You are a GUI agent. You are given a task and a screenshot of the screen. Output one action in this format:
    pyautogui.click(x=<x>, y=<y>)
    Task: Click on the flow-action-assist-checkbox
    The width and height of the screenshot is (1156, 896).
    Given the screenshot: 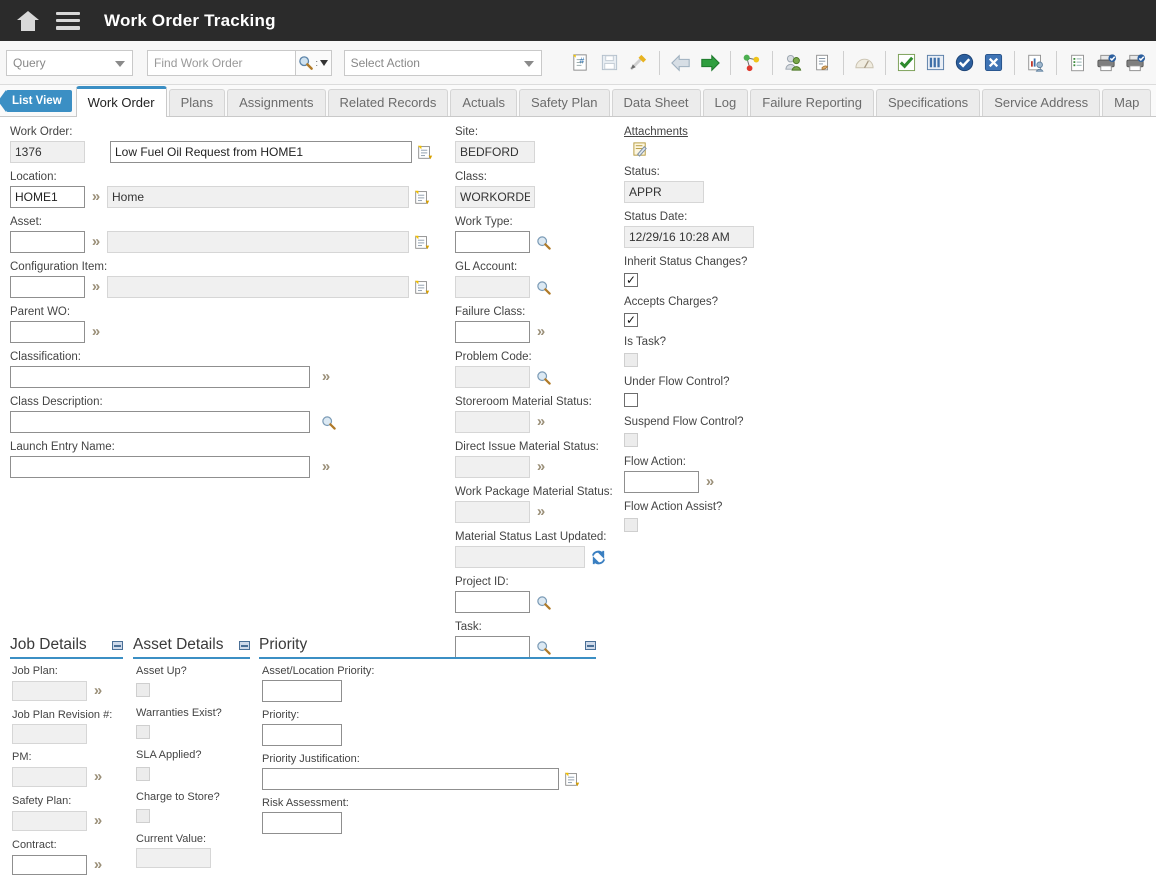 What is the action you would take?
    pyautogui.click(x=631, y=525)
    